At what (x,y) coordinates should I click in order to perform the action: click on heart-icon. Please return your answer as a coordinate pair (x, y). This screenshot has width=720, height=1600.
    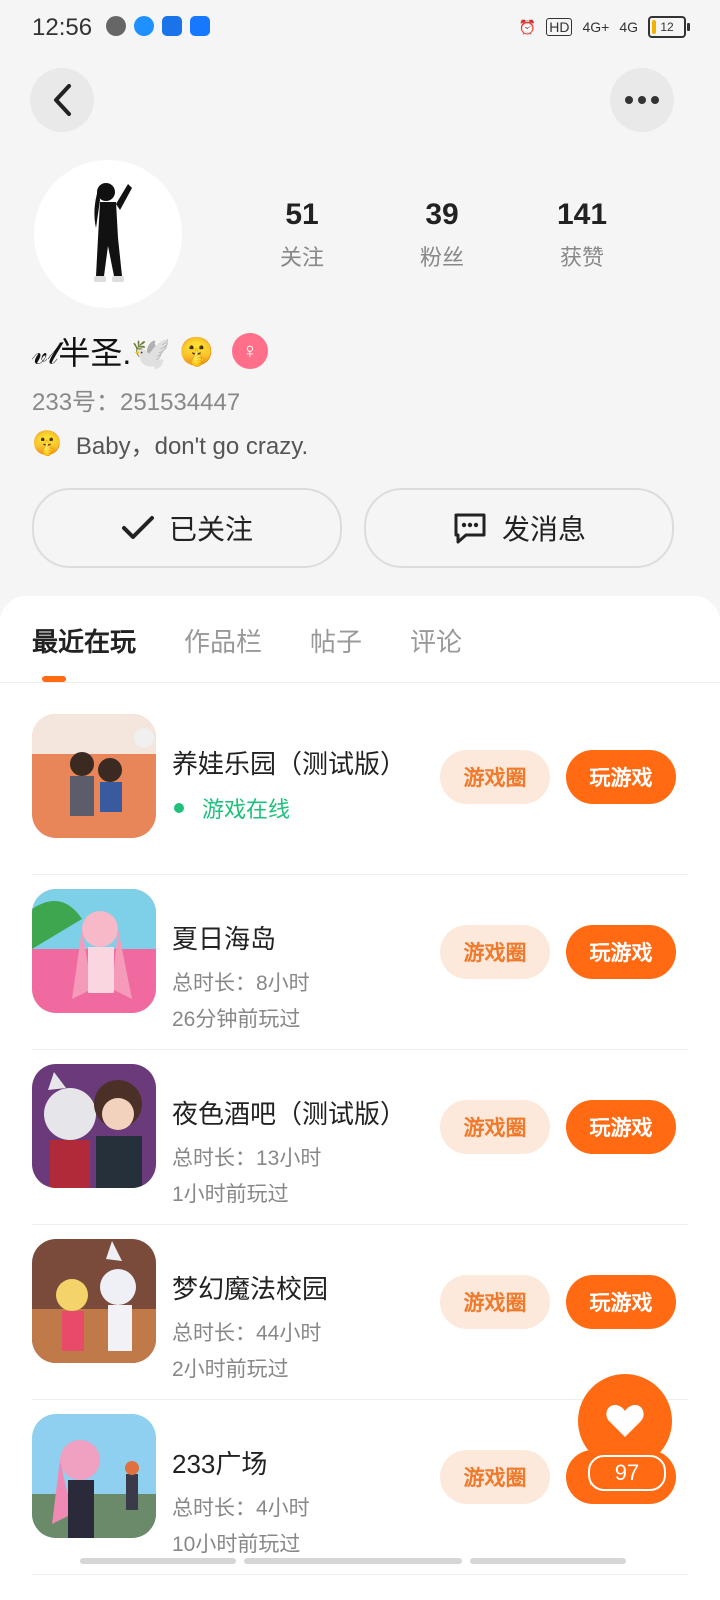
    Looking at the image, I should click on (625, 1420).